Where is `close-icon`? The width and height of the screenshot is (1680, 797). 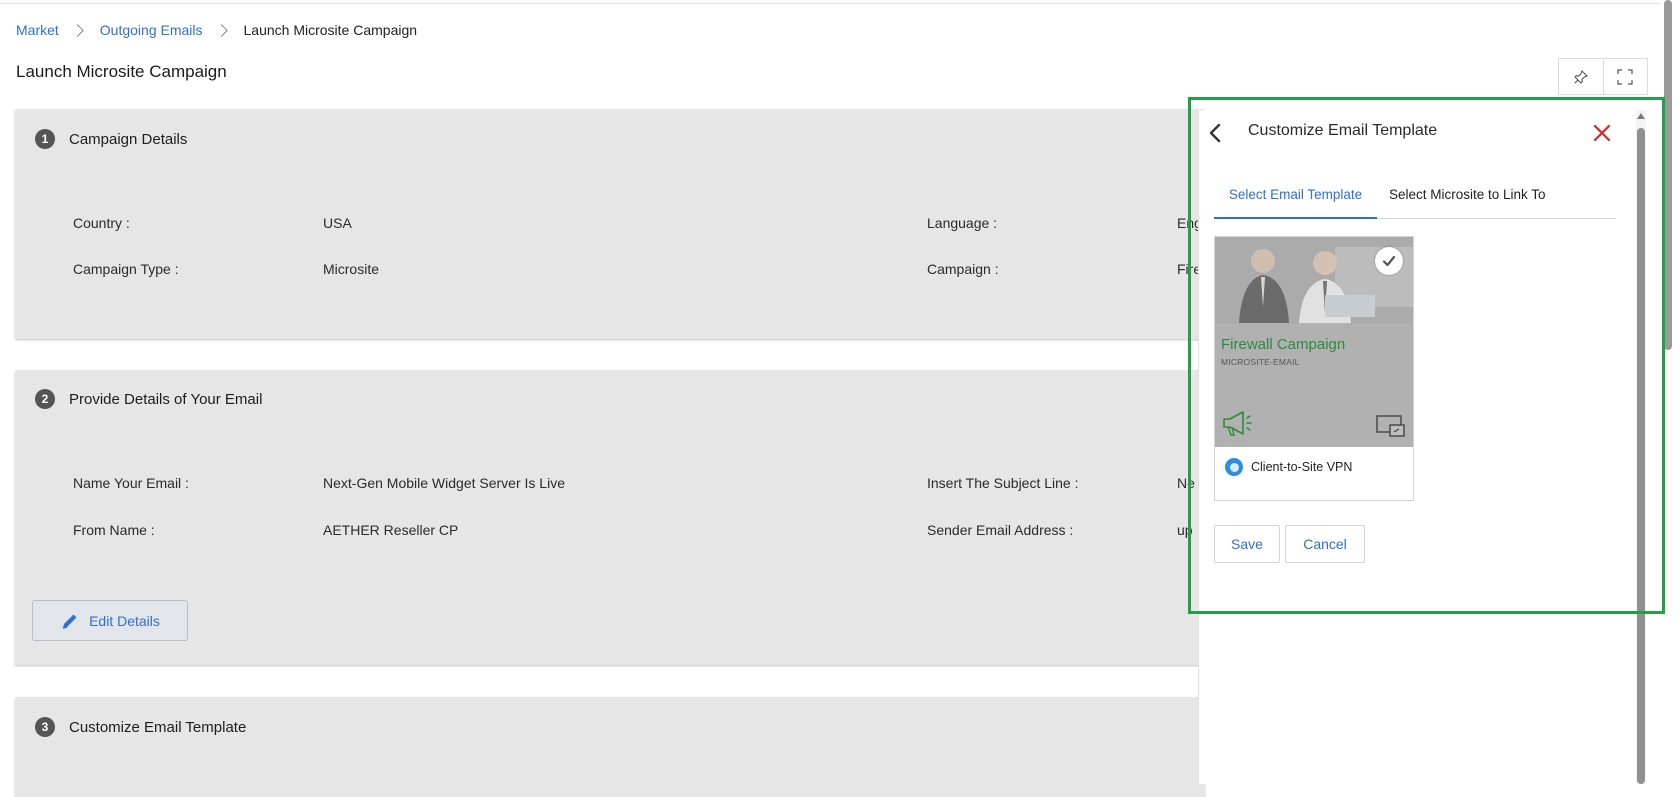
close-icon is located at coordinates (1602, 133).